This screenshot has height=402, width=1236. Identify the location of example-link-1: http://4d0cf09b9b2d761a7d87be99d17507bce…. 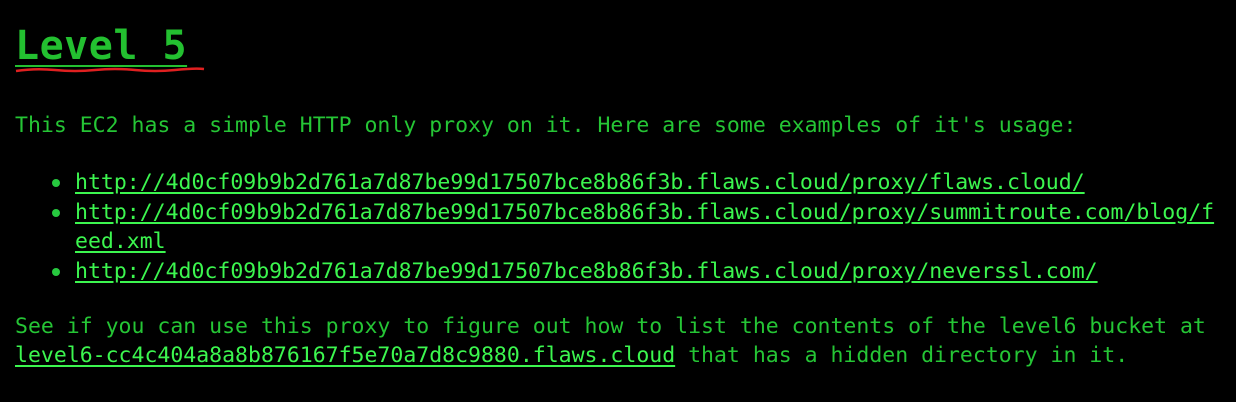
(580, 182).